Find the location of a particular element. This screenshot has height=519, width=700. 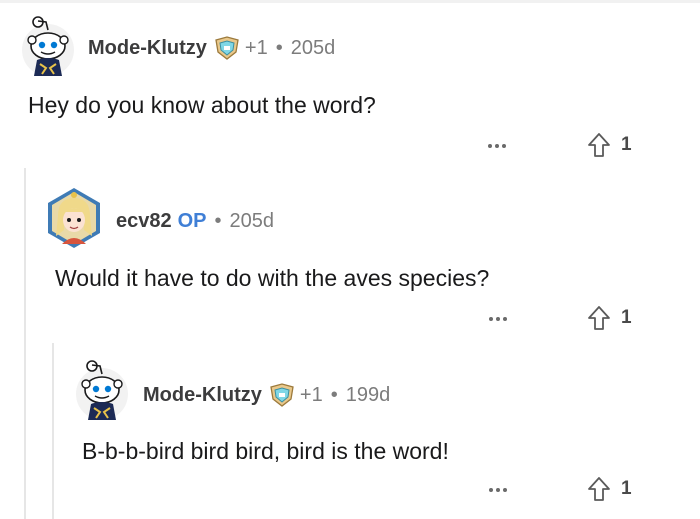

comment-meta: ecv82 OP • 205d is located at coordinates (195, 221).